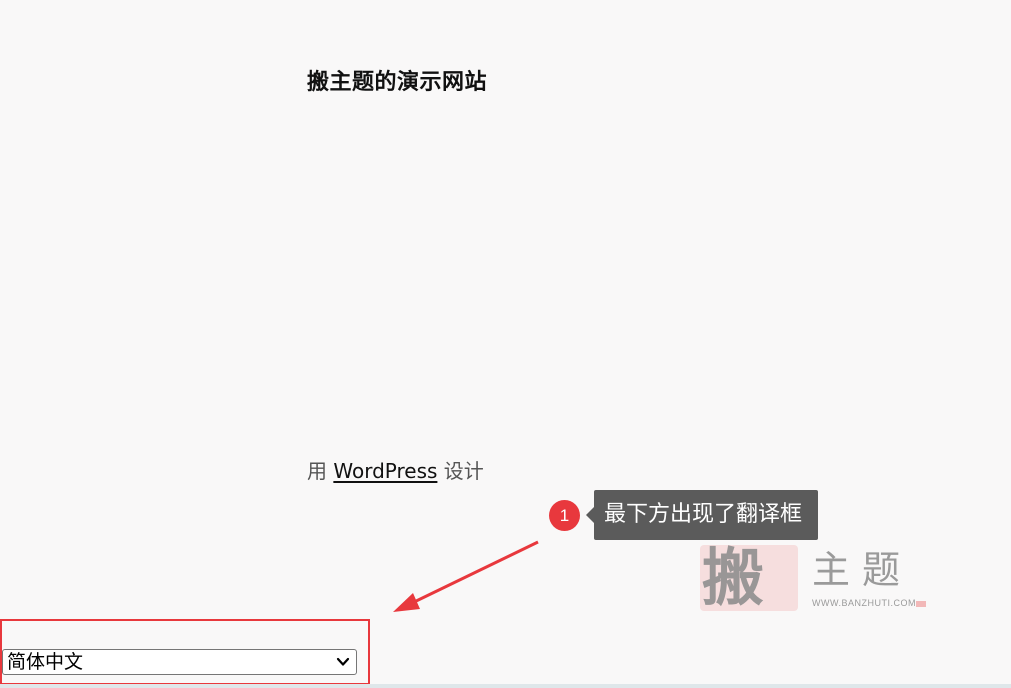  I want to click on footer-credit-suffix: 设计, so click(463, 471).